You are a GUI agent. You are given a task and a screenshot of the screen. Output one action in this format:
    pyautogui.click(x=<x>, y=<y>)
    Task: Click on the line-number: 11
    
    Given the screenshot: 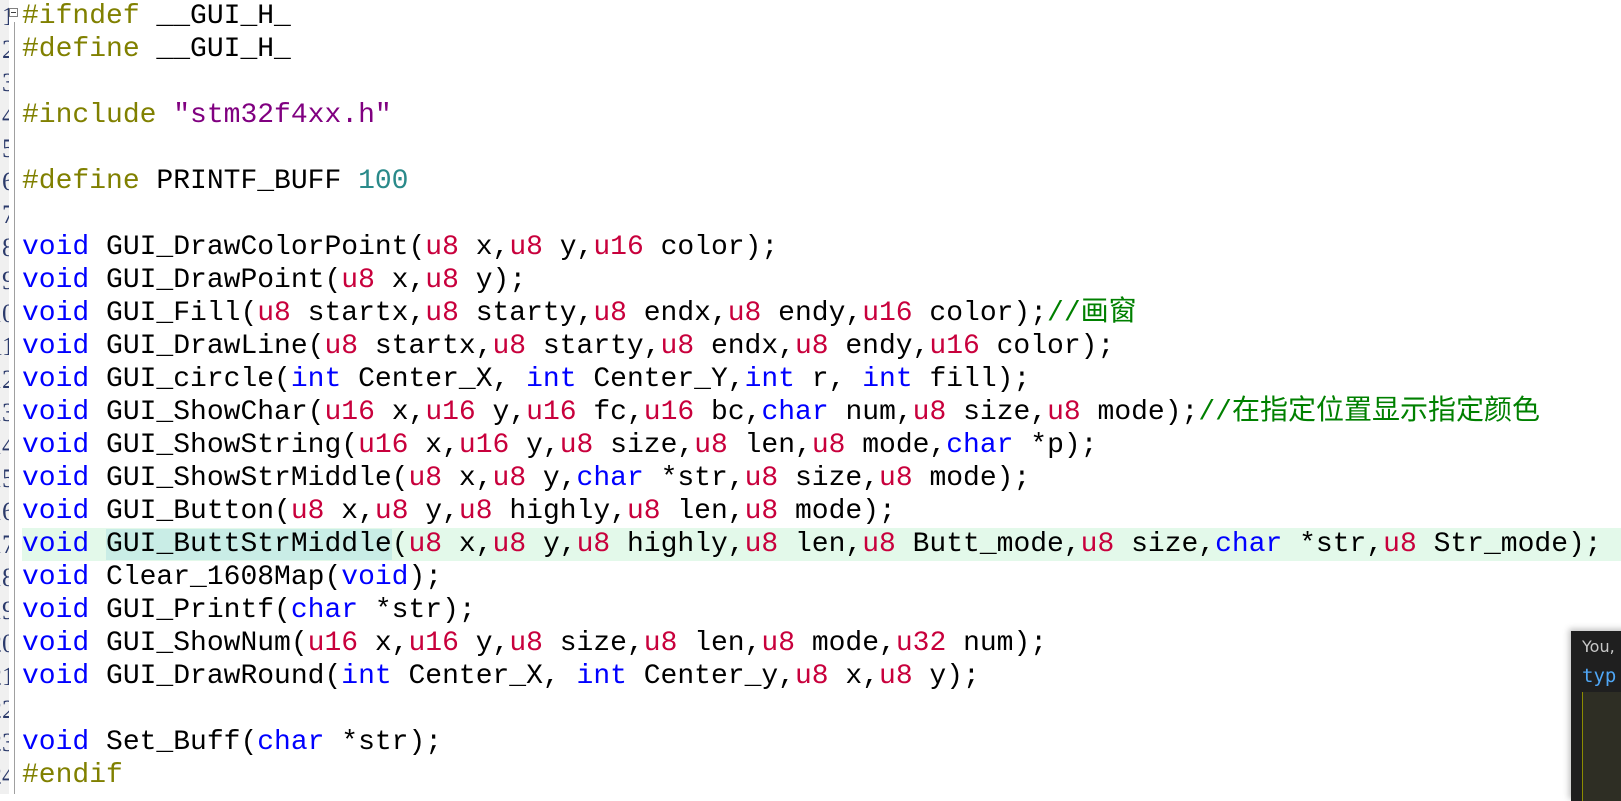 What is the action you would take?
    pyautogui.click(x=4, y=346)
    